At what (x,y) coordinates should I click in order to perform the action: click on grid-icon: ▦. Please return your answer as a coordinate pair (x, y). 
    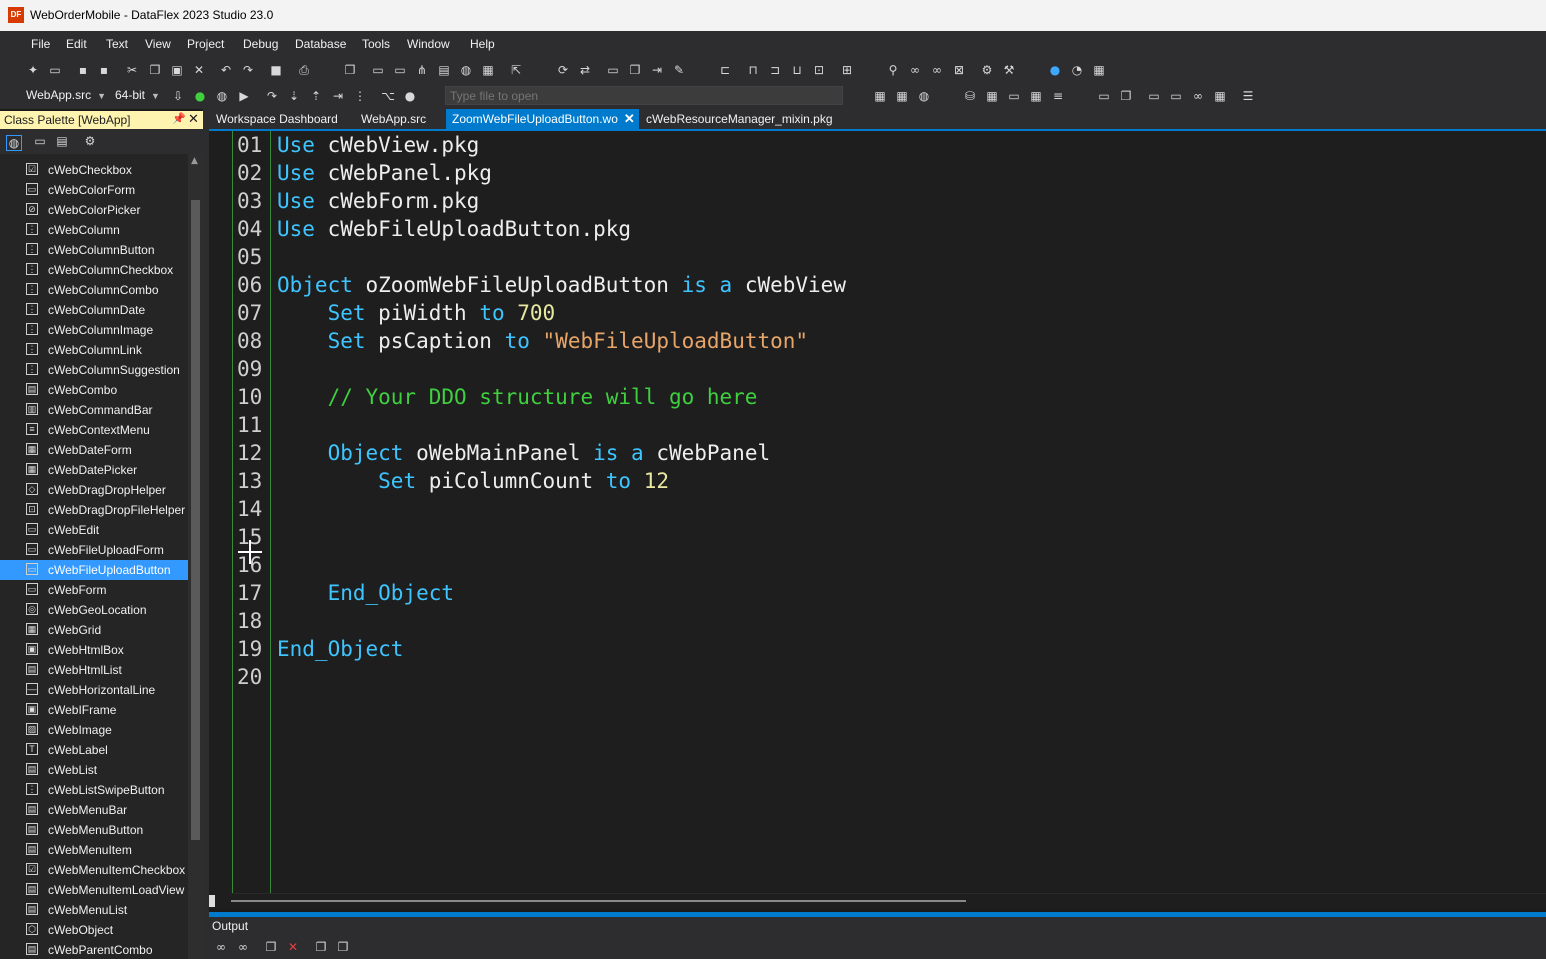
    Looking at the image, I should click on (488, 70).